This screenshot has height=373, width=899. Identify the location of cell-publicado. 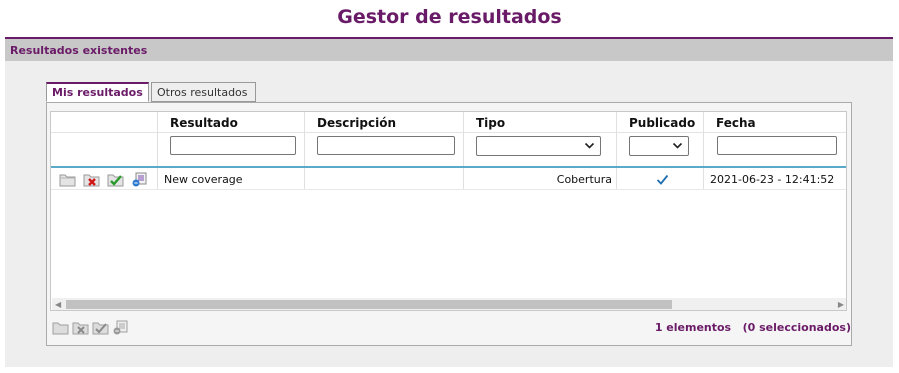
(660, 178).